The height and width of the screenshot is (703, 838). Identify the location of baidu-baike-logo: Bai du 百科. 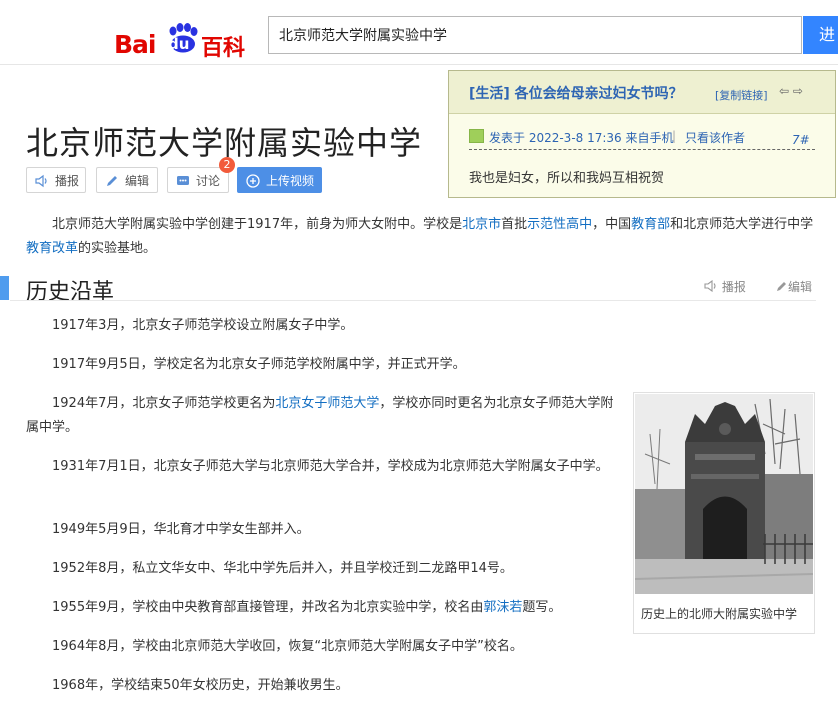
(184, 35).